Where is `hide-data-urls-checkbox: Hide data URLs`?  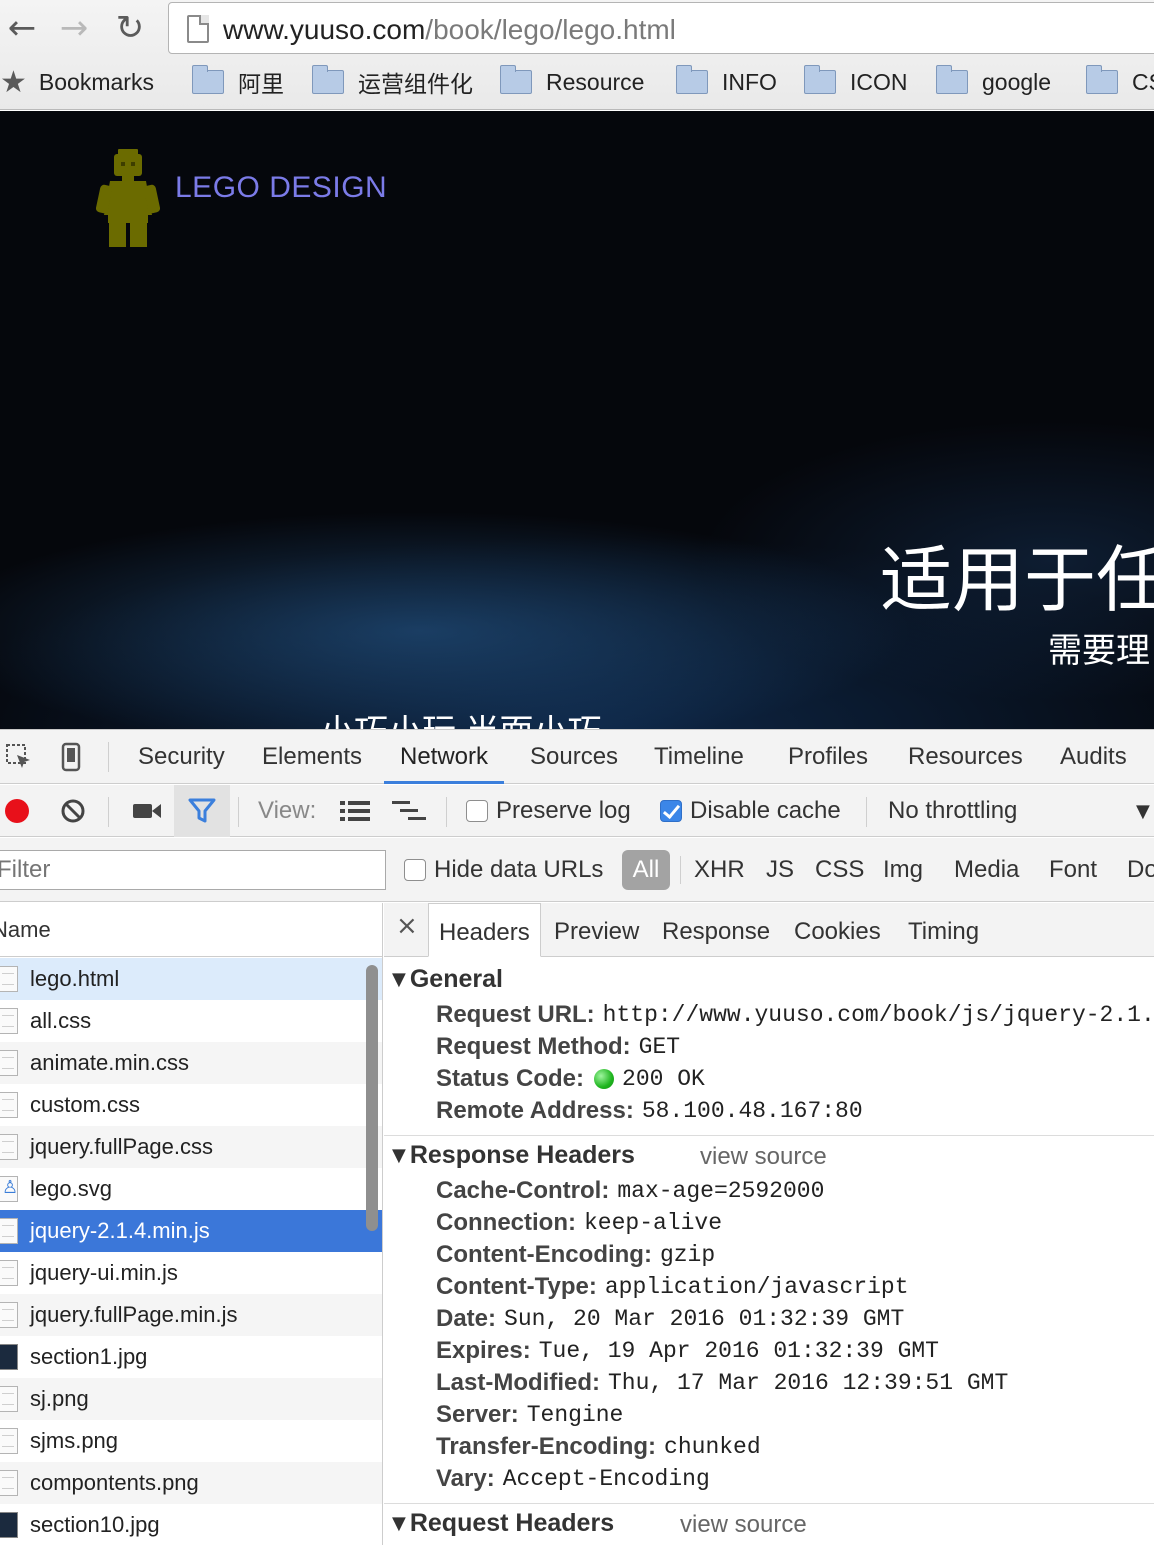
hide-data-urls-checkbox: Hide data URLs is located at coordinates (503, 870).